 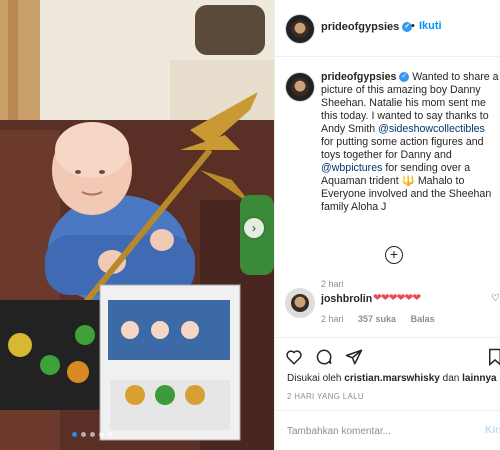 What do you see at coordinates (346, 299) in the screenshot?
I see `comment-username: joshbrolin` at bounding box center [346, 299].